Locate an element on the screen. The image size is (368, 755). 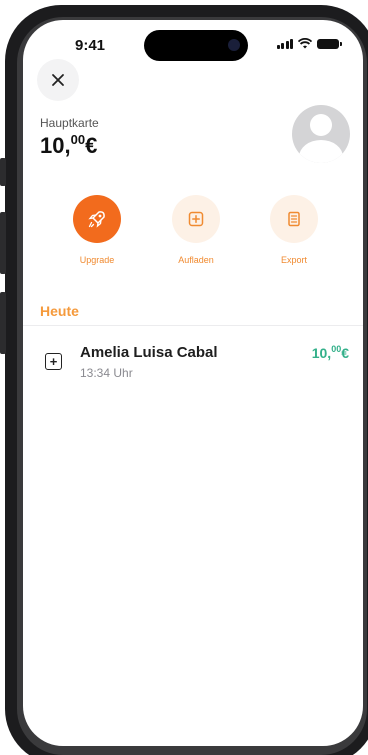
aufladen-button is located at coordinates (196, 219).